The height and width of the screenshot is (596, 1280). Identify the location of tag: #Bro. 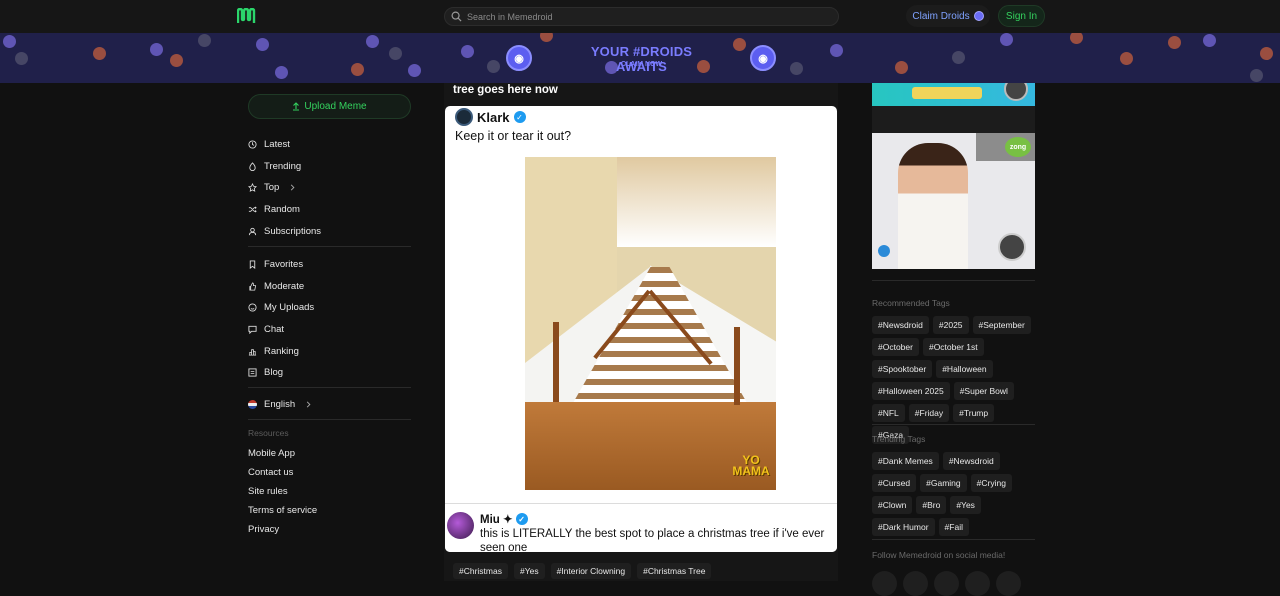
(931, 505).